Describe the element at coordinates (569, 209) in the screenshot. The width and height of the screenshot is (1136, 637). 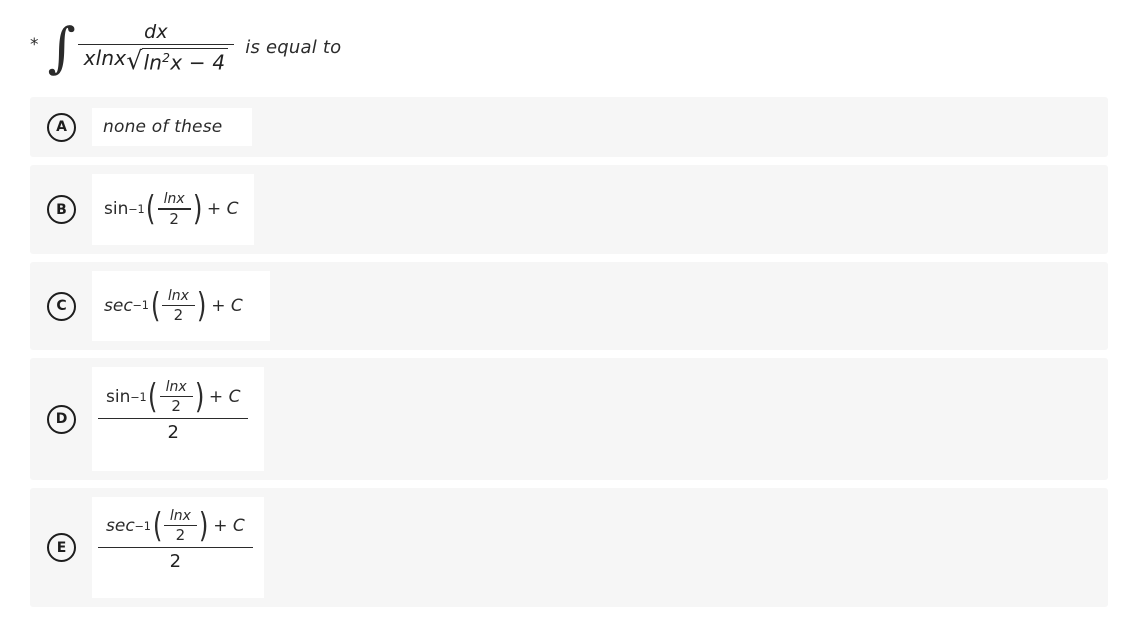
I see `option-row-b: B sin −1(lnx 2) + C` at that location.